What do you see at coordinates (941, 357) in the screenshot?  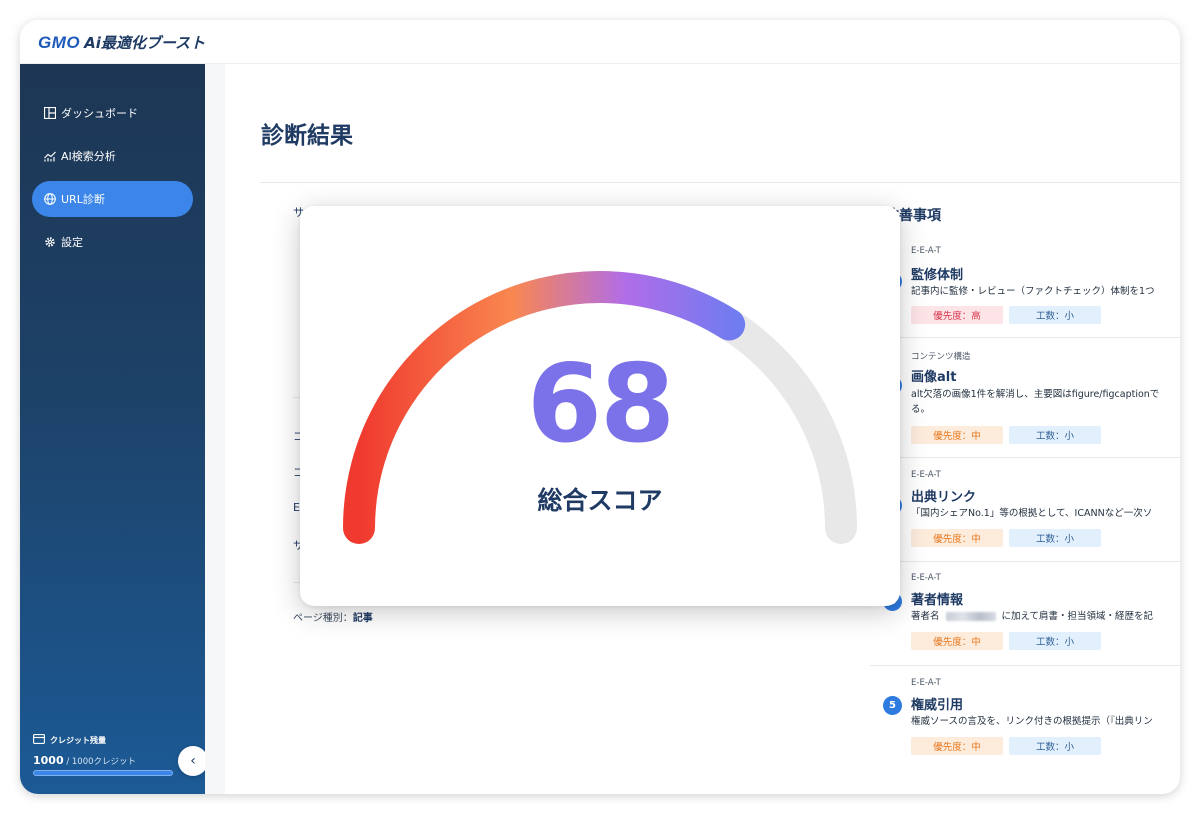 I see `item-category: コンテンツ構造` at bounding box center [941, 357].